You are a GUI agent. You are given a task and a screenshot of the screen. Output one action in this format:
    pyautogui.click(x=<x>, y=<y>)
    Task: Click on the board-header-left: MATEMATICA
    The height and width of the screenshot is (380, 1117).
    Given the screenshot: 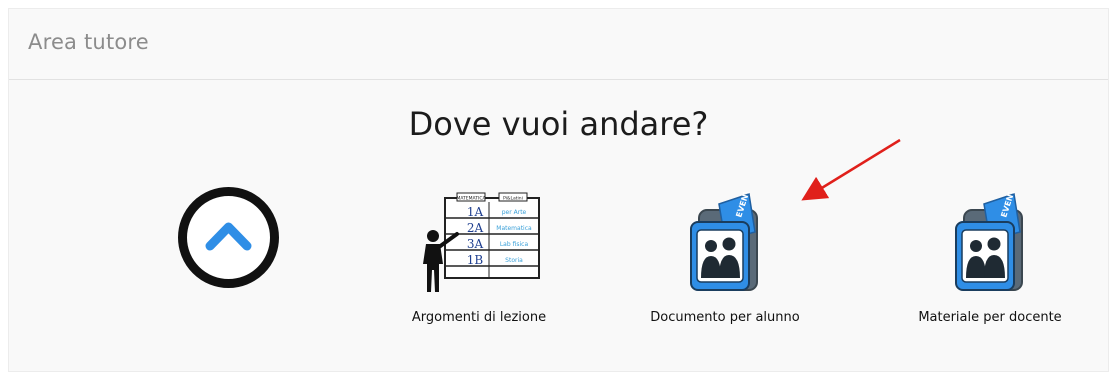 What is the action you would take?
    pyautogui.click(x=471, y=199)
    